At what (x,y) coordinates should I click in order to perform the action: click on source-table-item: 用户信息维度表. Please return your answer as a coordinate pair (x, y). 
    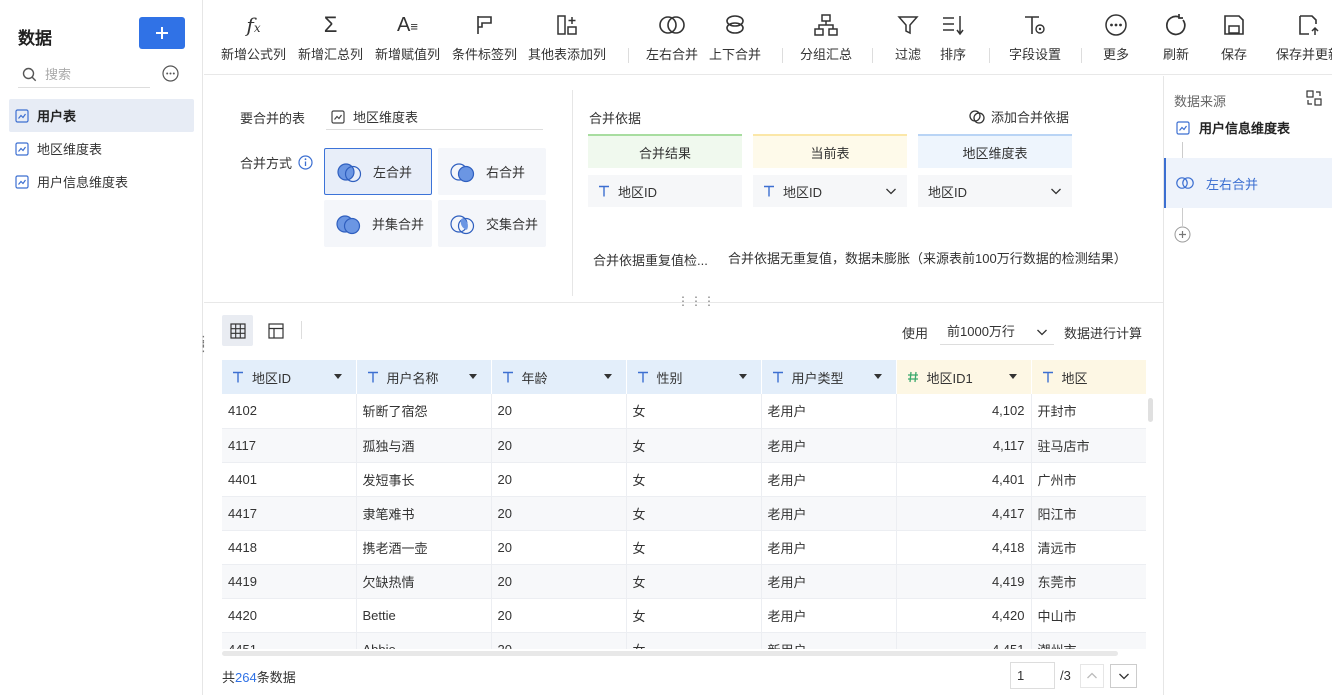
    Looking at the image, I should click on (1233, 127).